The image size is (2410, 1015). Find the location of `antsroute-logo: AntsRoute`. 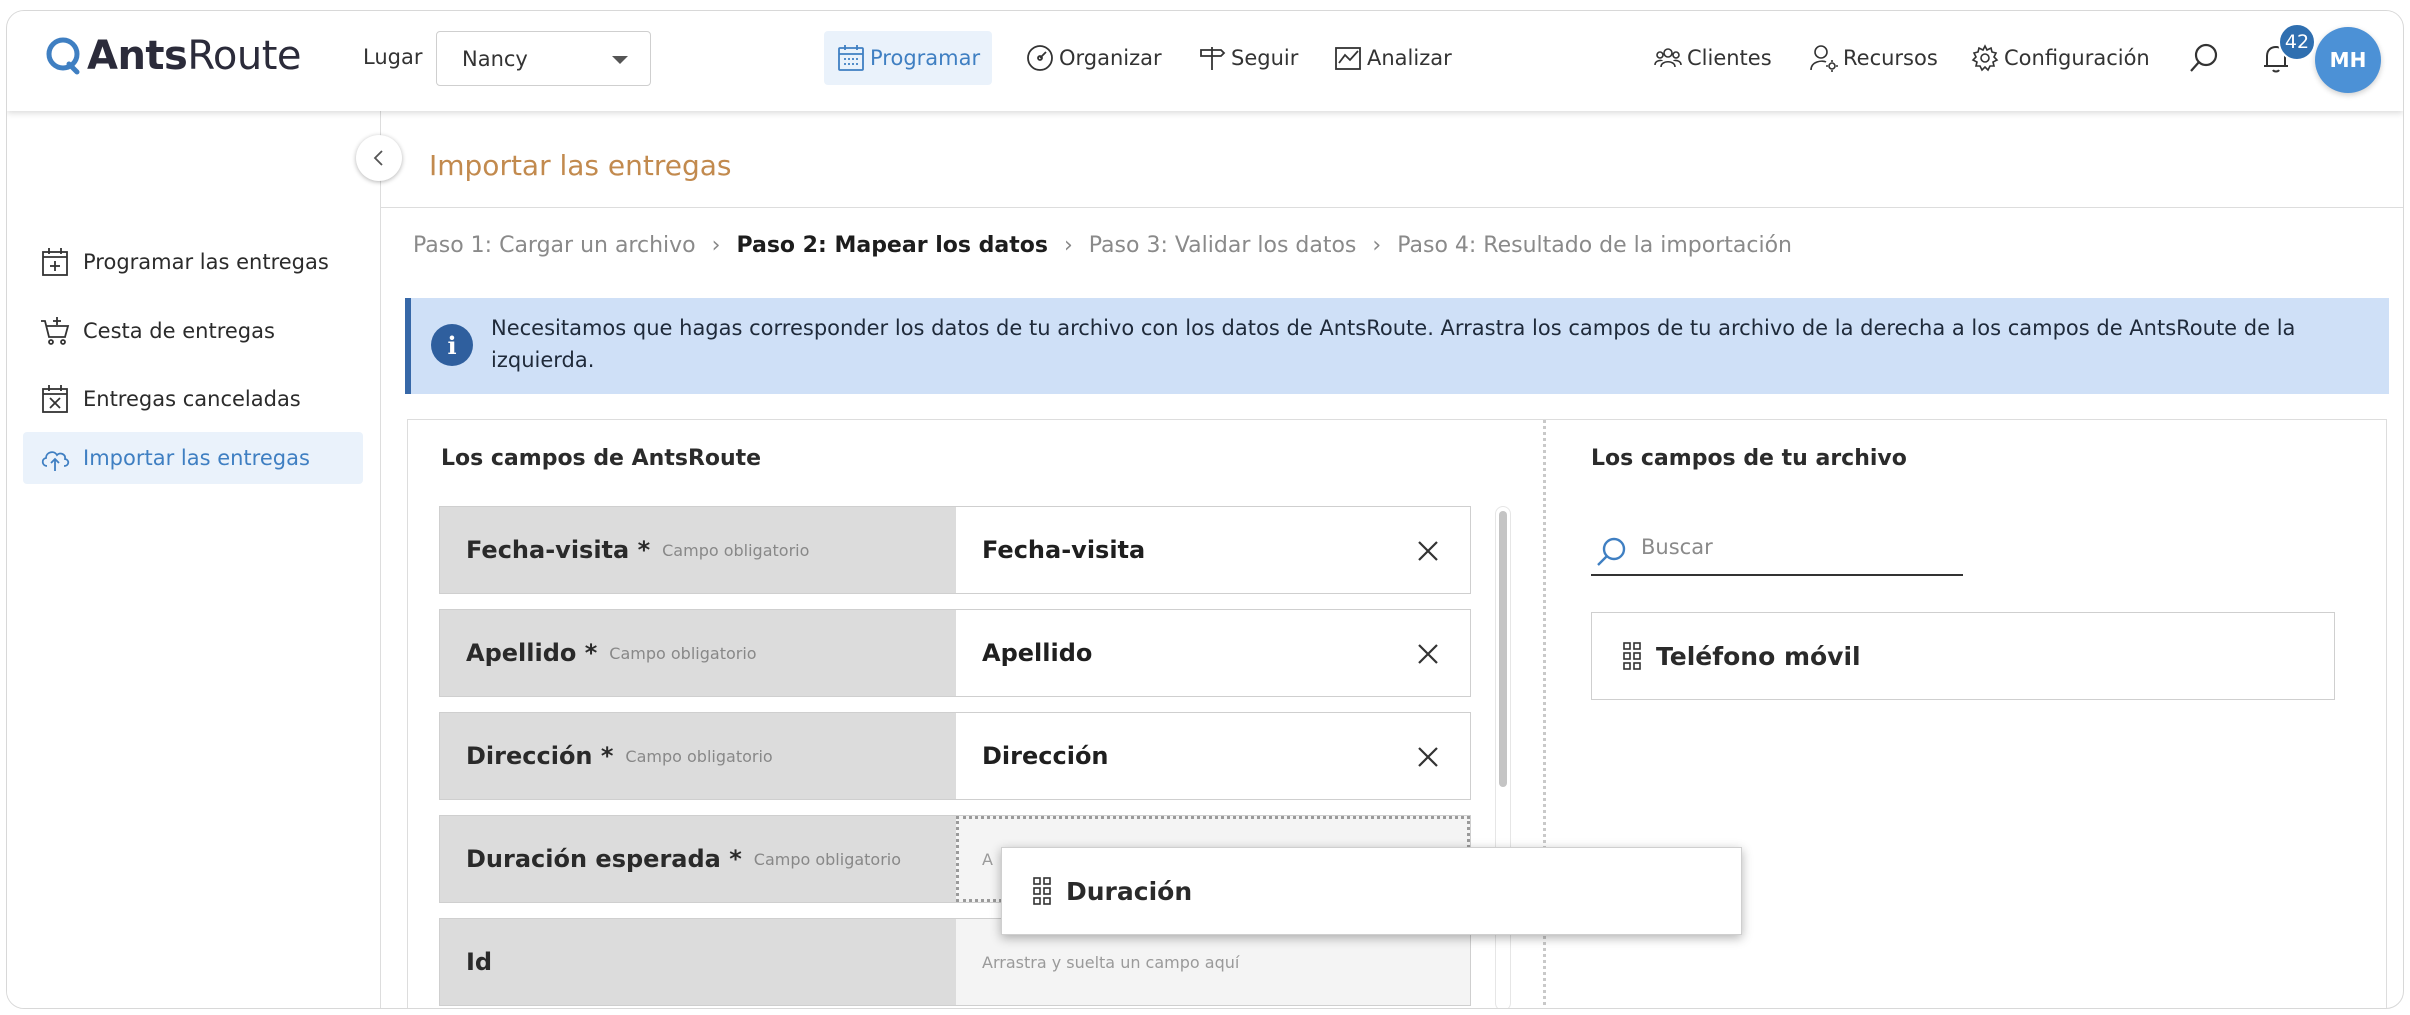

antsroute-logo: AntsRoute is located at coordinates (172, 56).